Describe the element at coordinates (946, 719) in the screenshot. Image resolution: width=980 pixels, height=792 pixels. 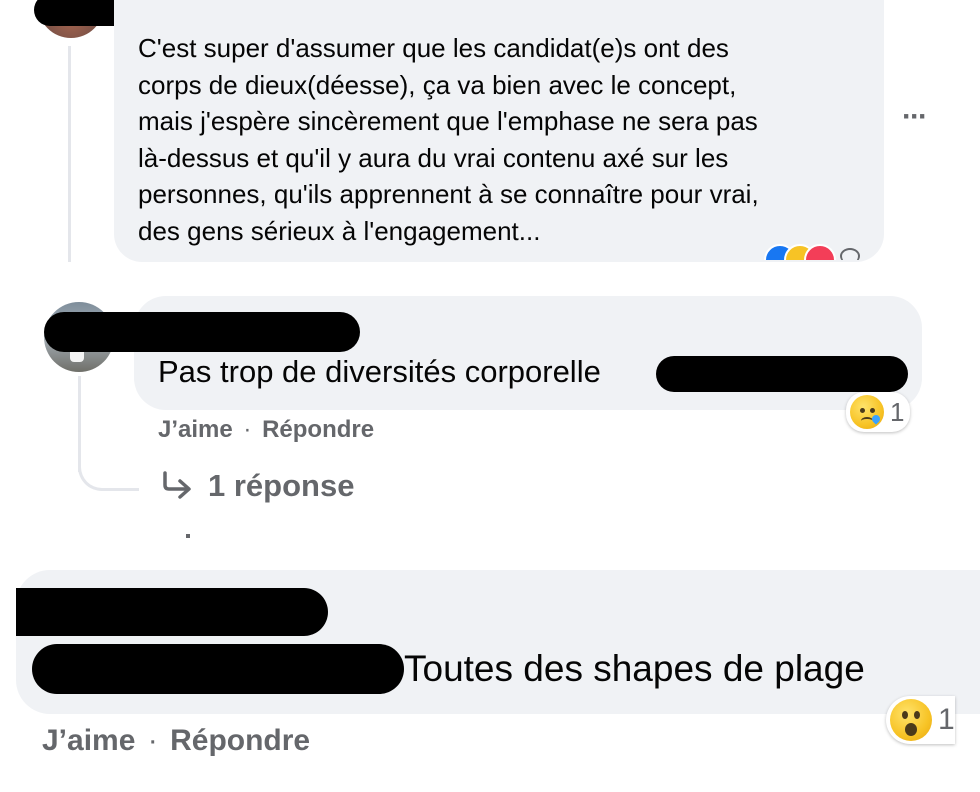
I see `comment-3-reaction-count: 1` at that location.